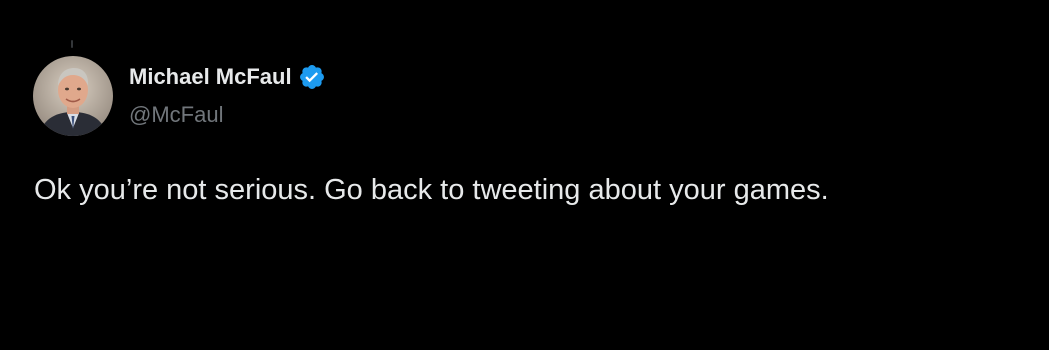 The width and height of the screenshot is (1049, 350). I want to click on avatar, so click(73, 96).